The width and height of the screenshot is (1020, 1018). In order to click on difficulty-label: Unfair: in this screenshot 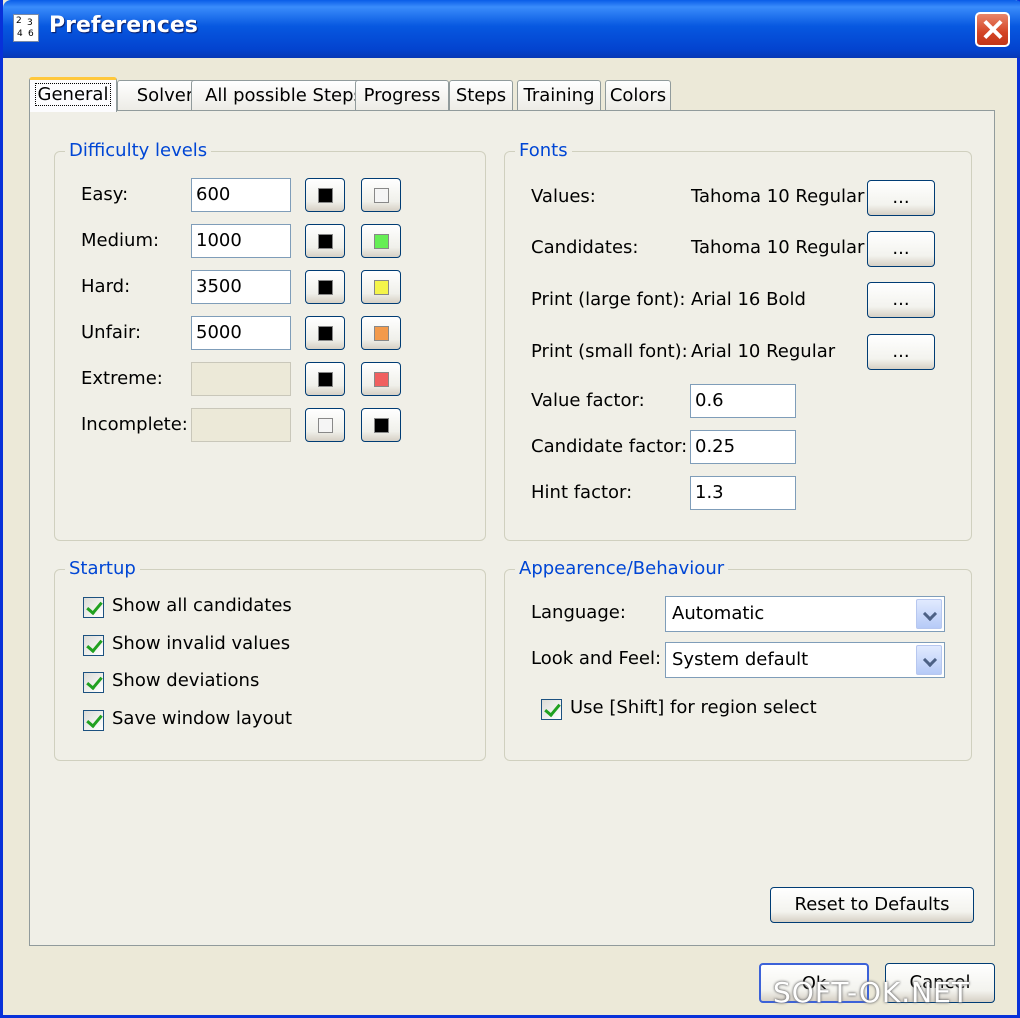, I will do `click(111, 332)`.